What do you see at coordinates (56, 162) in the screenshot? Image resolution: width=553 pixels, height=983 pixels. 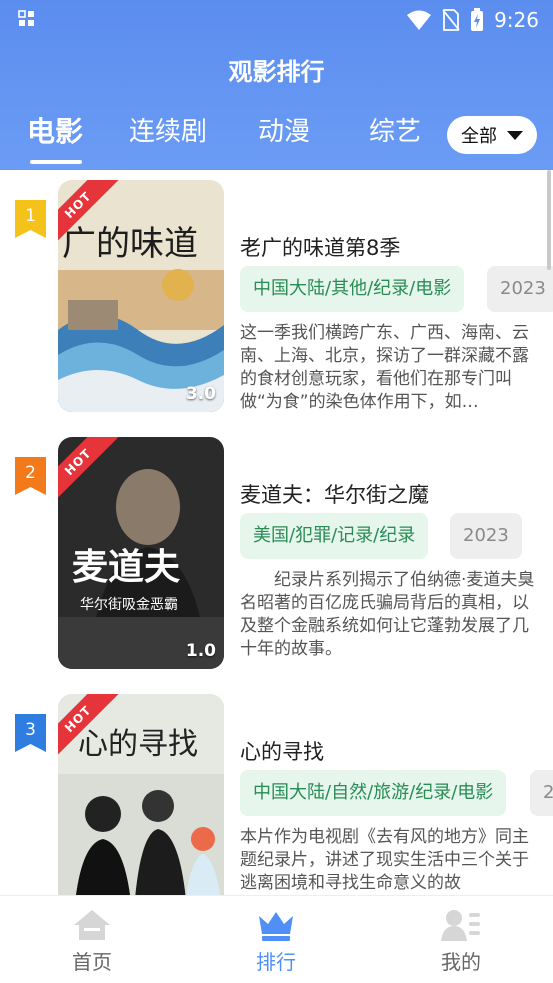 I see `active-tab-indicator` at bounding box center [56, 162].